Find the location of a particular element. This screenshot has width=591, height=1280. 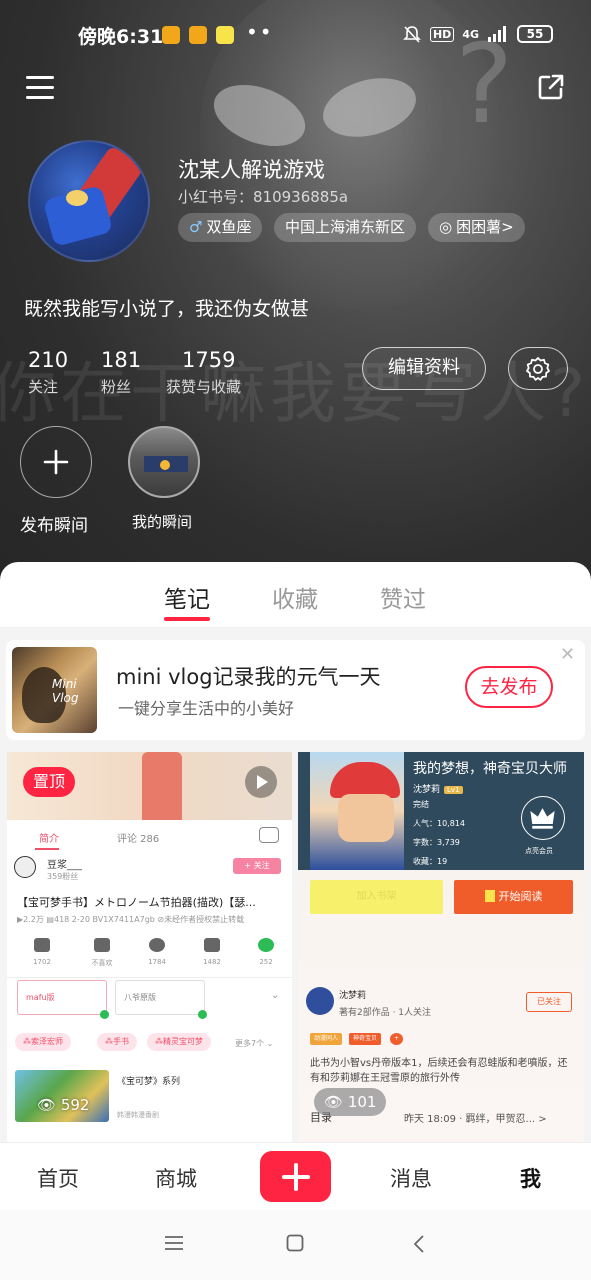

comments-tab: 评论 286 is located at coordinates (138, 839).